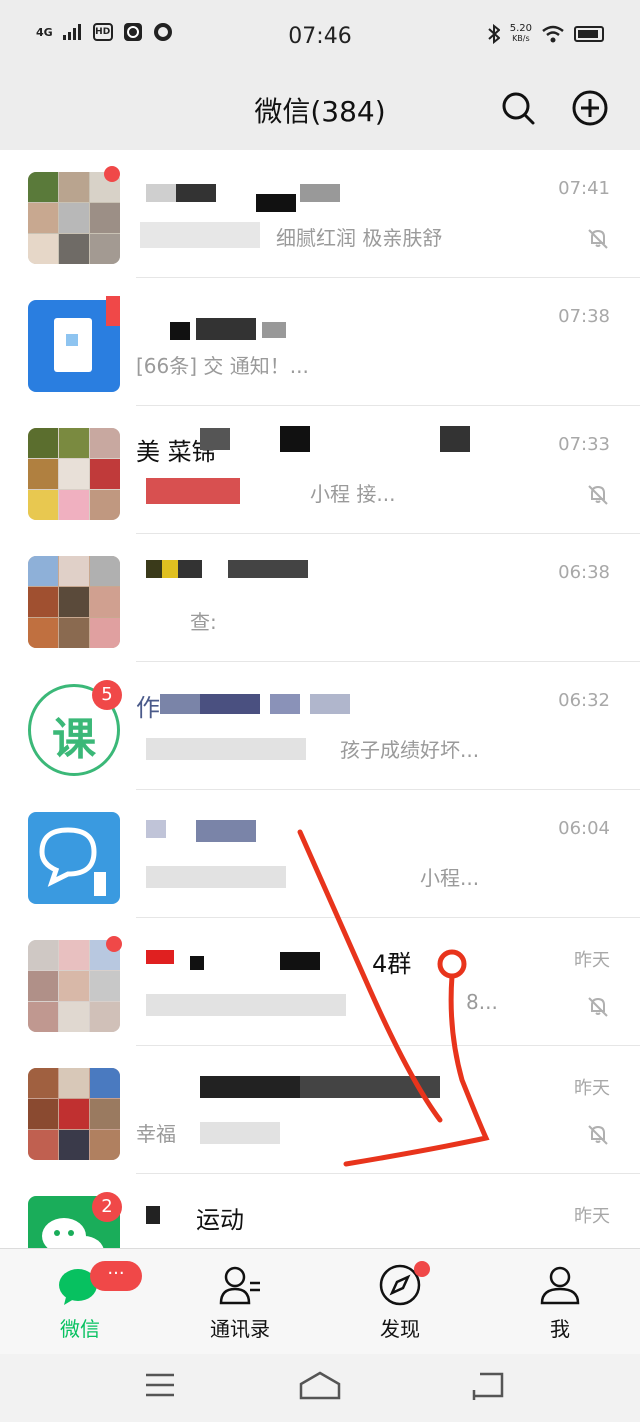  I want to click on chat-preview: 幸福, so click(156, 1134).